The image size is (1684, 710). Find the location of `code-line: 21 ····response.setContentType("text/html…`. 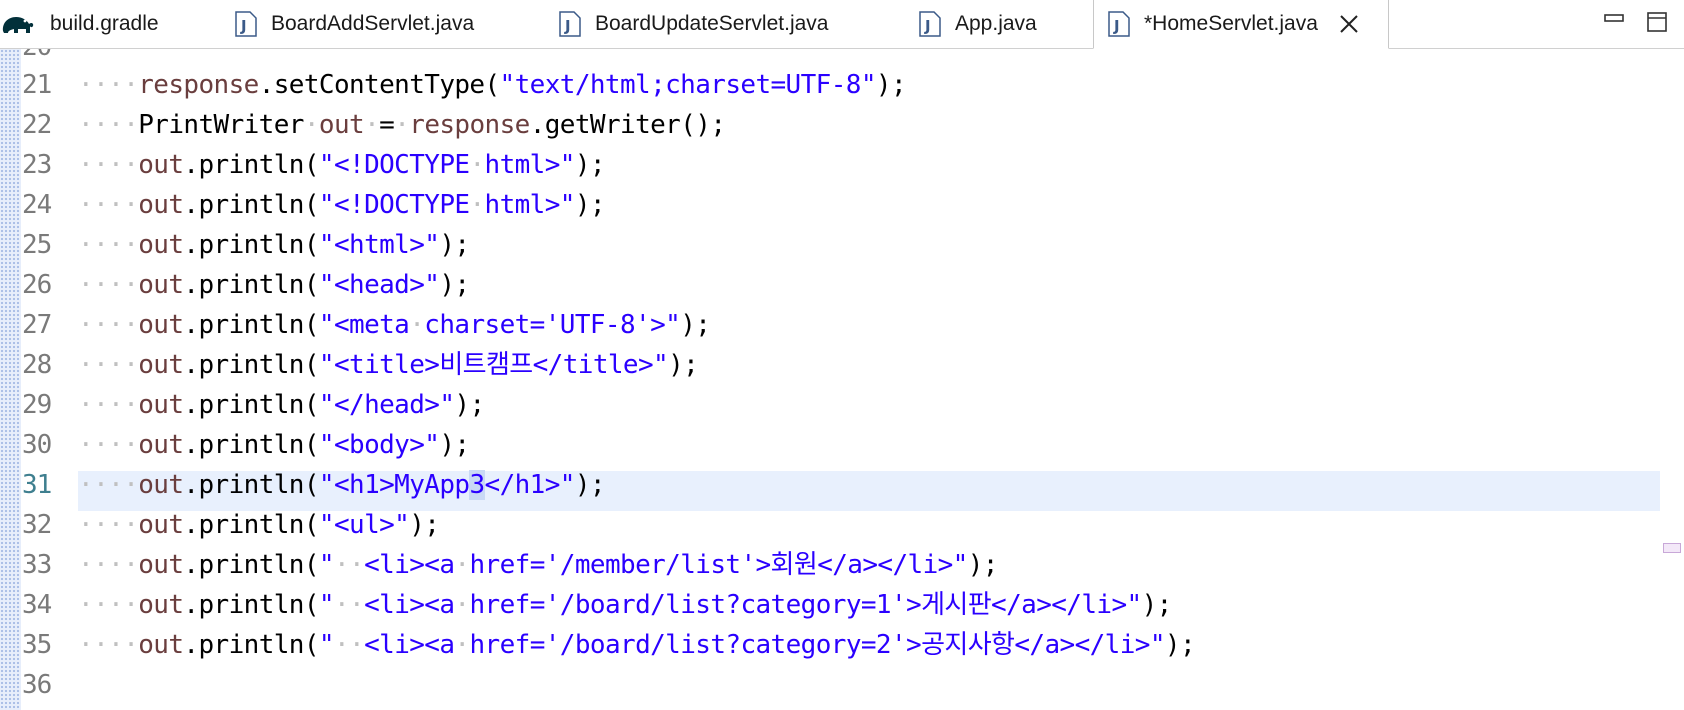

code-line: 21 ····response.setContentType("text/html… is located at coordinates (842, 85).